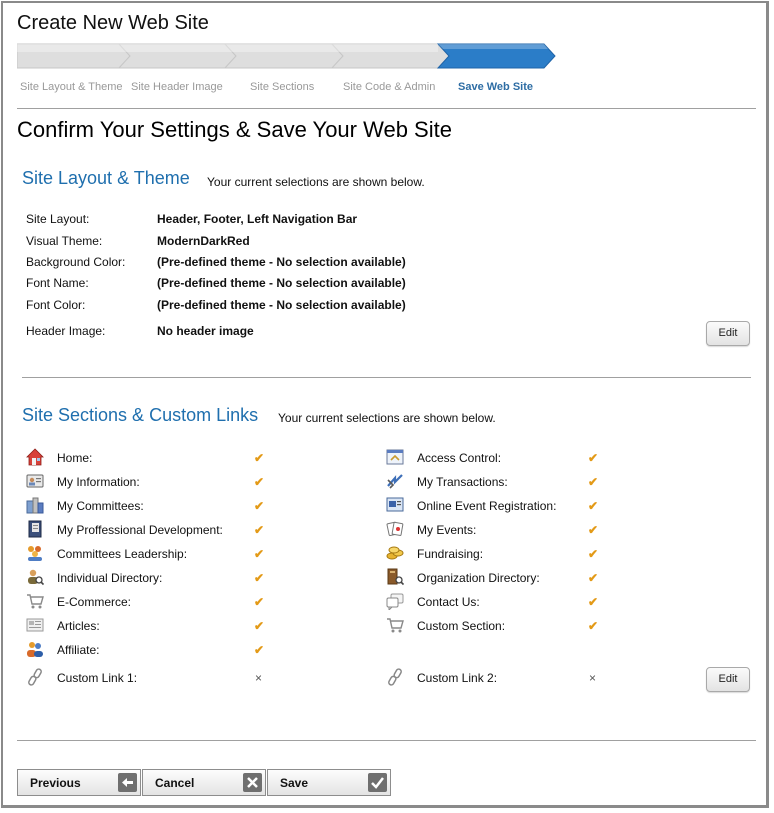 The height and width of the screenshot is (813, 774). Describe the element at coordinates (495, 87) in the screenshot. I see `wizard-step-label-active: Save Web Site` at that location.